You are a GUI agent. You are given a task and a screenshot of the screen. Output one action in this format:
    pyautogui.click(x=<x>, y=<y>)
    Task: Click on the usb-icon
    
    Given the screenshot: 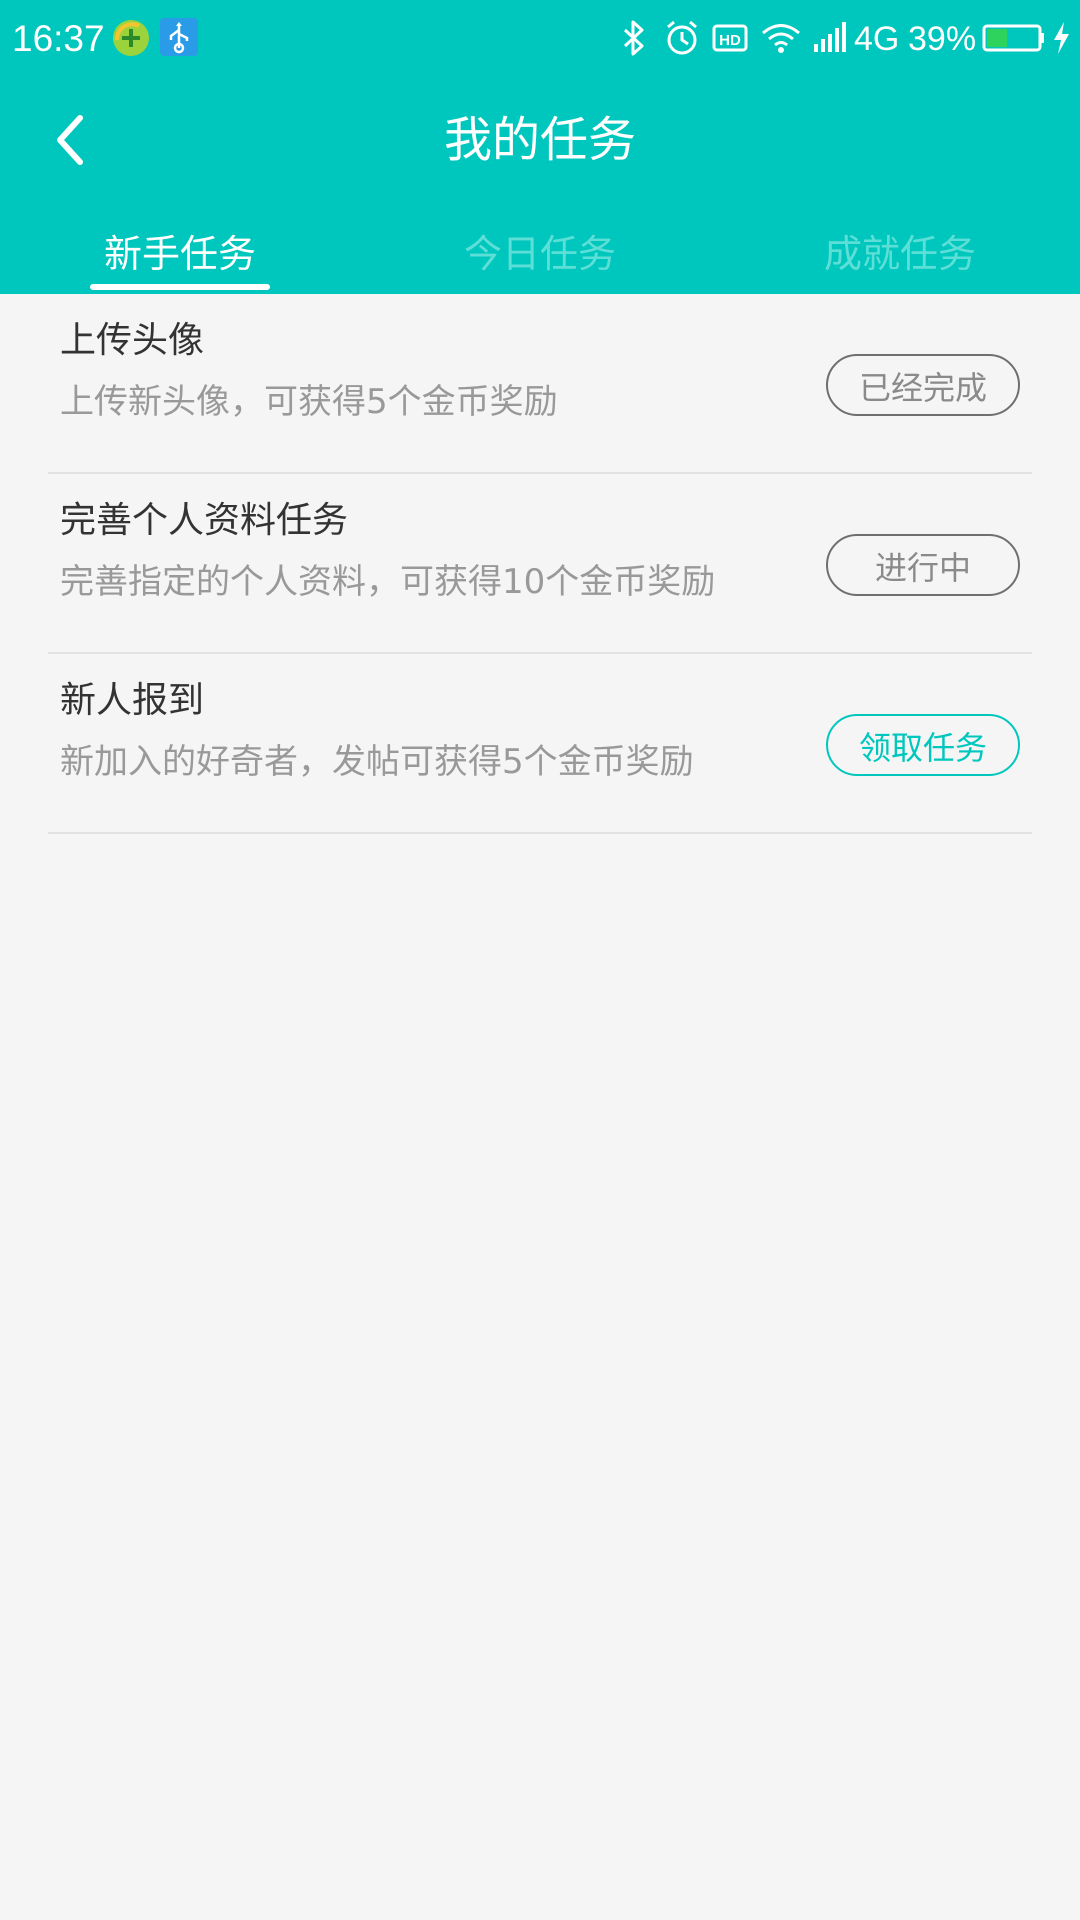 What is the action you would take?
    pyautogui.click(x=179, y=37)
    